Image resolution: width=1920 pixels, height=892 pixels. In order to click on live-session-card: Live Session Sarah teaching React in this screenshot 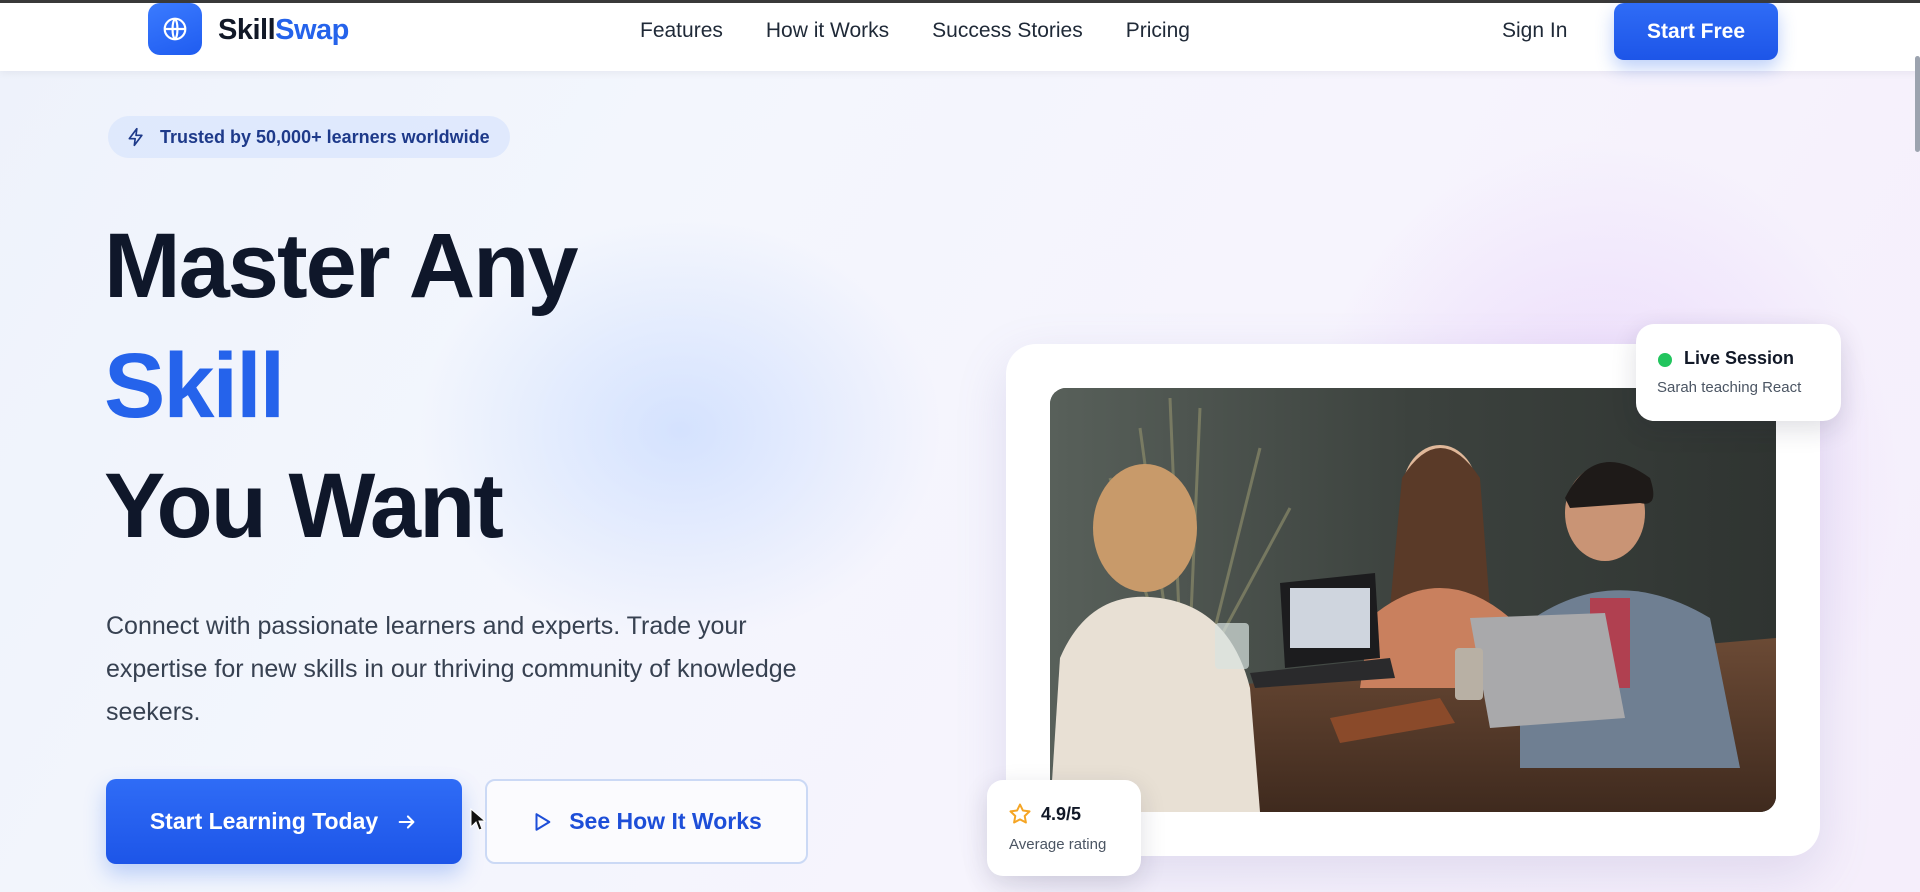, I will do `click(1738, 372)`.